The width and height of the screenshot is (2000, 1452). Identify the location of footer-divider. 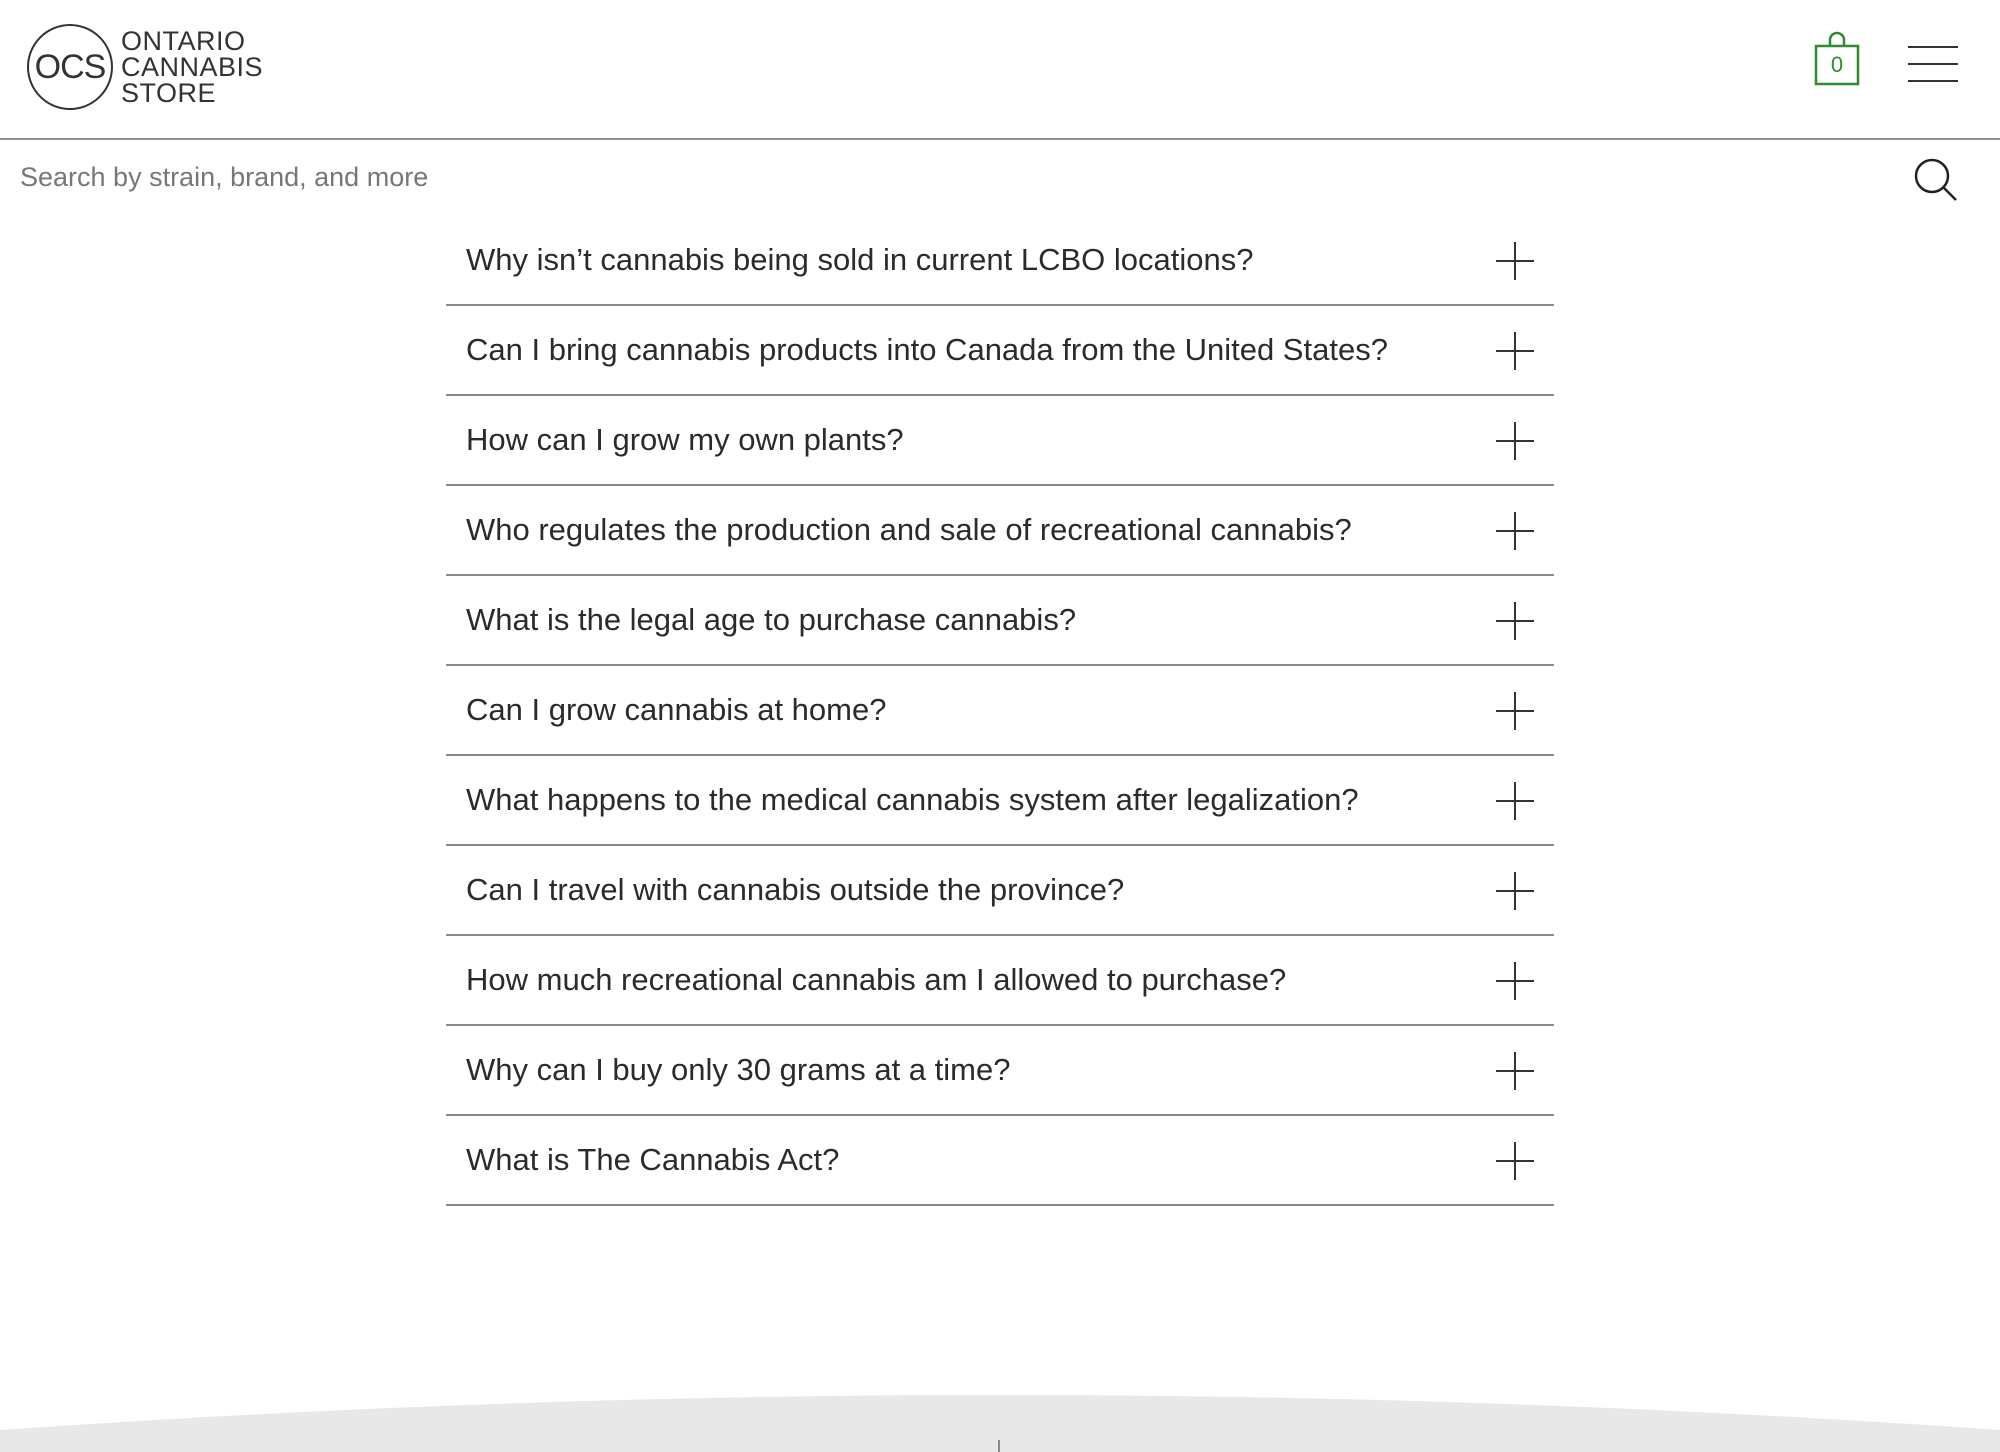
(999, 1446).